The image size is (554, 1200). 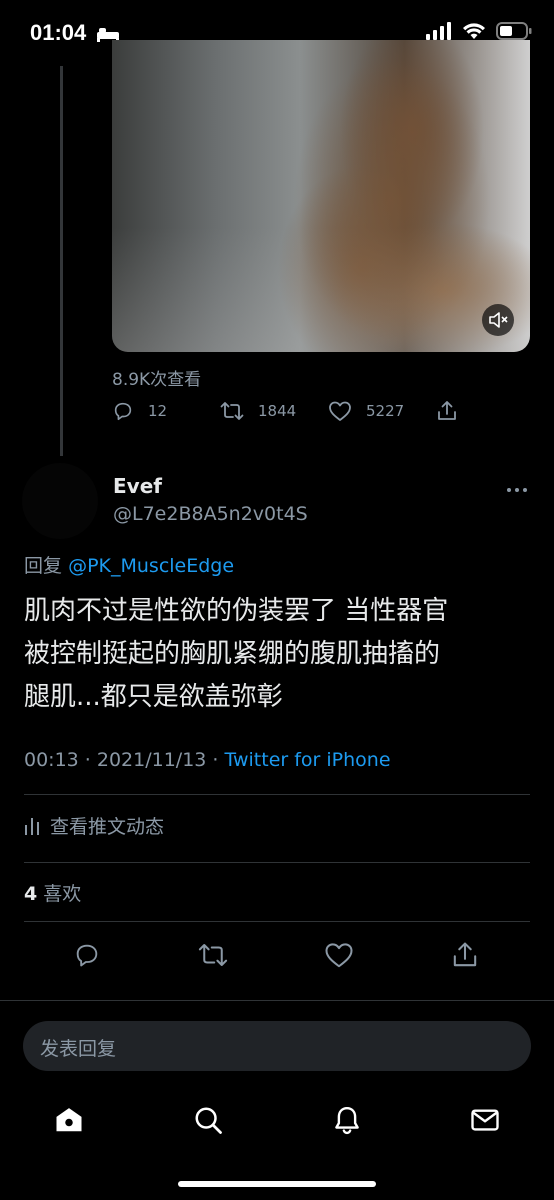 I want to click on status-time: 01:04, so click(x=58, y=32).